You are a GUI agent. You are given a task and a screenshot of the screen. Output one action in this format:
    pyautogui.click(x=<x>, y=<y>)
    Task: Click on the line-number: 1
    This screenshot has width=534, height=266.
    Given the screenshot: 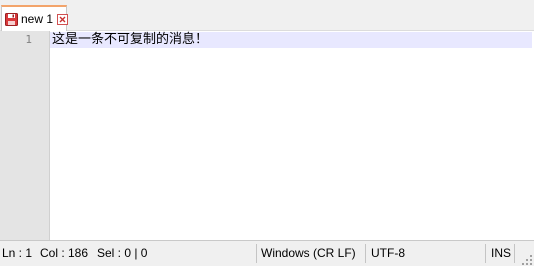 What is the action you would take?
    pyautogui.click(x=28, y=39)
    